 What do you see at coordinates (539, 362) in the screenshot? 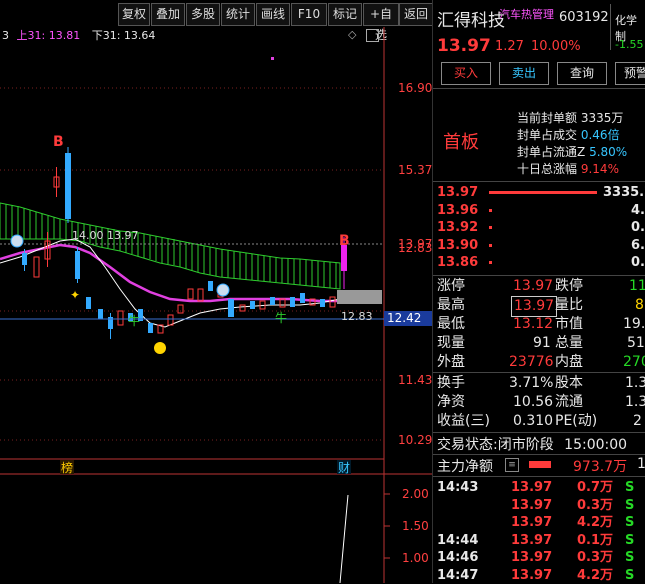
I see `quote-row: 外盘 23776 内盘 270` at bounding box center [539, 362].